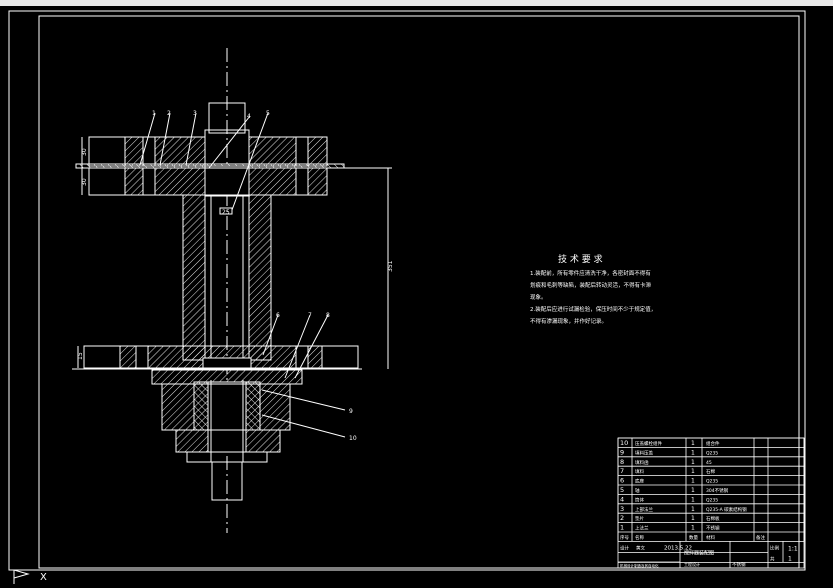 This screenshot has height=588, width=833. Describe the element at coordinates (591, 285) in the screenshot. I see `tech-line-2: 划痕和毛刺等缺陷，装配后转动灵活，不得有卡滞` at that location.